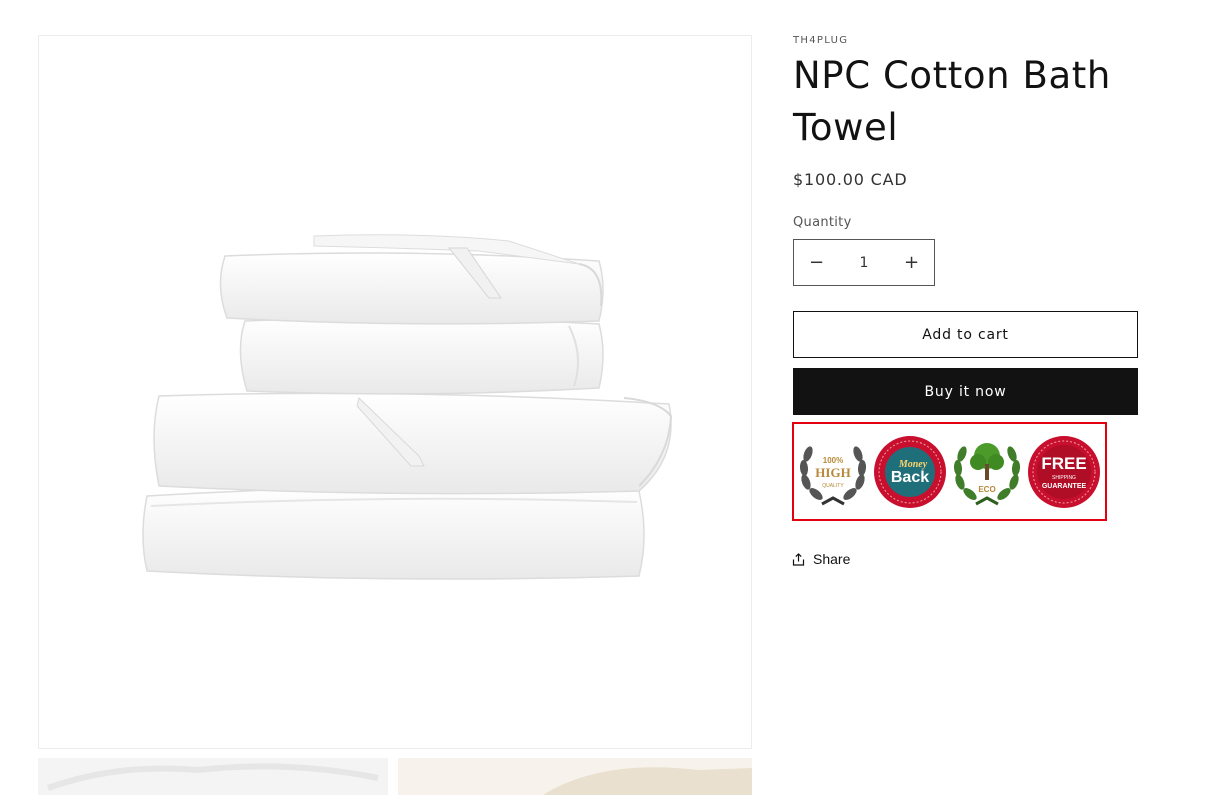 This screenshot has height=795, width=1213. What do you see at coordinates (798, 559) in the screenshot?
I see `share-icon` at bounding box center [798, 559].